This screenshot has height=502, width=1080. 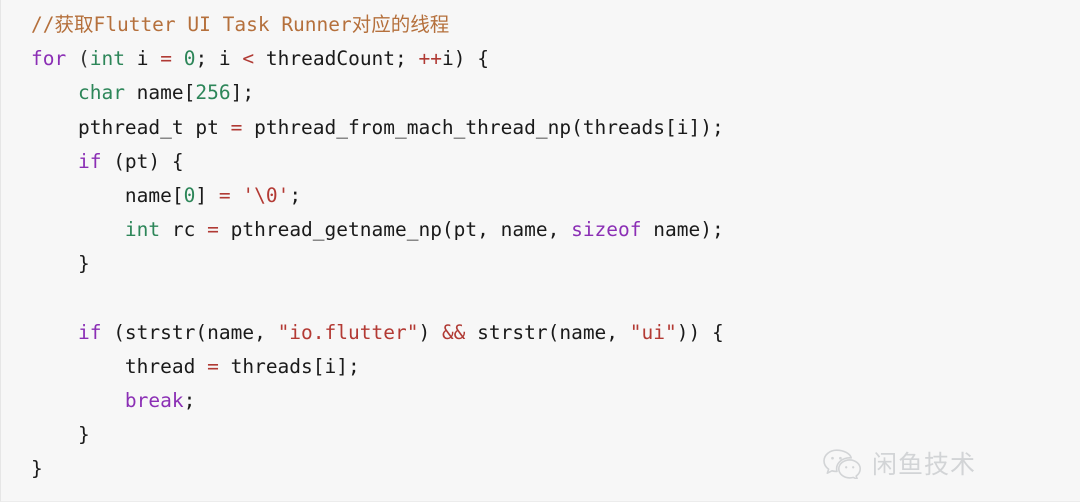 What do you see at coordinates (540, 367) in the screenshot?
I see `code-line: thread = threads[i];` at bounding box center [540, 367].